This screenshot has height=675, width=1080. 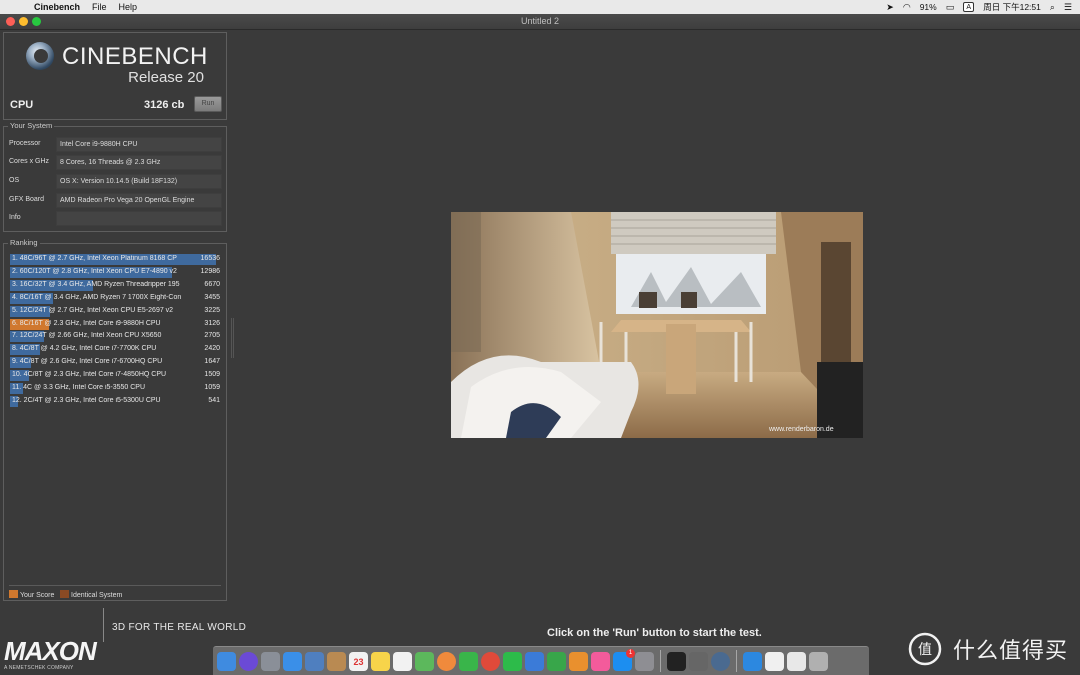 I want to click on render-watermark: www.renderbaron.de, so click(x=801, y=429).